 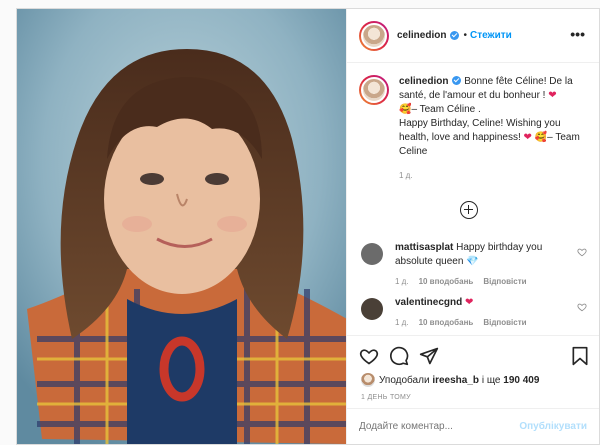 I want to click on author-avatar, so click(x=374, y=35).